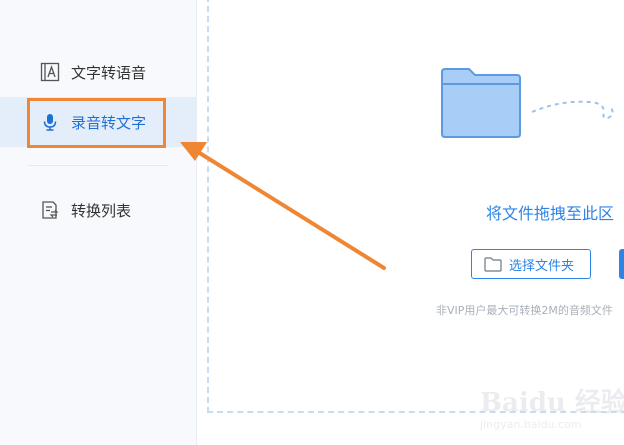  What do you see at coordinates (621, 264) in the screenshot?
I see `upload-button` at bounding box center [621, 264].